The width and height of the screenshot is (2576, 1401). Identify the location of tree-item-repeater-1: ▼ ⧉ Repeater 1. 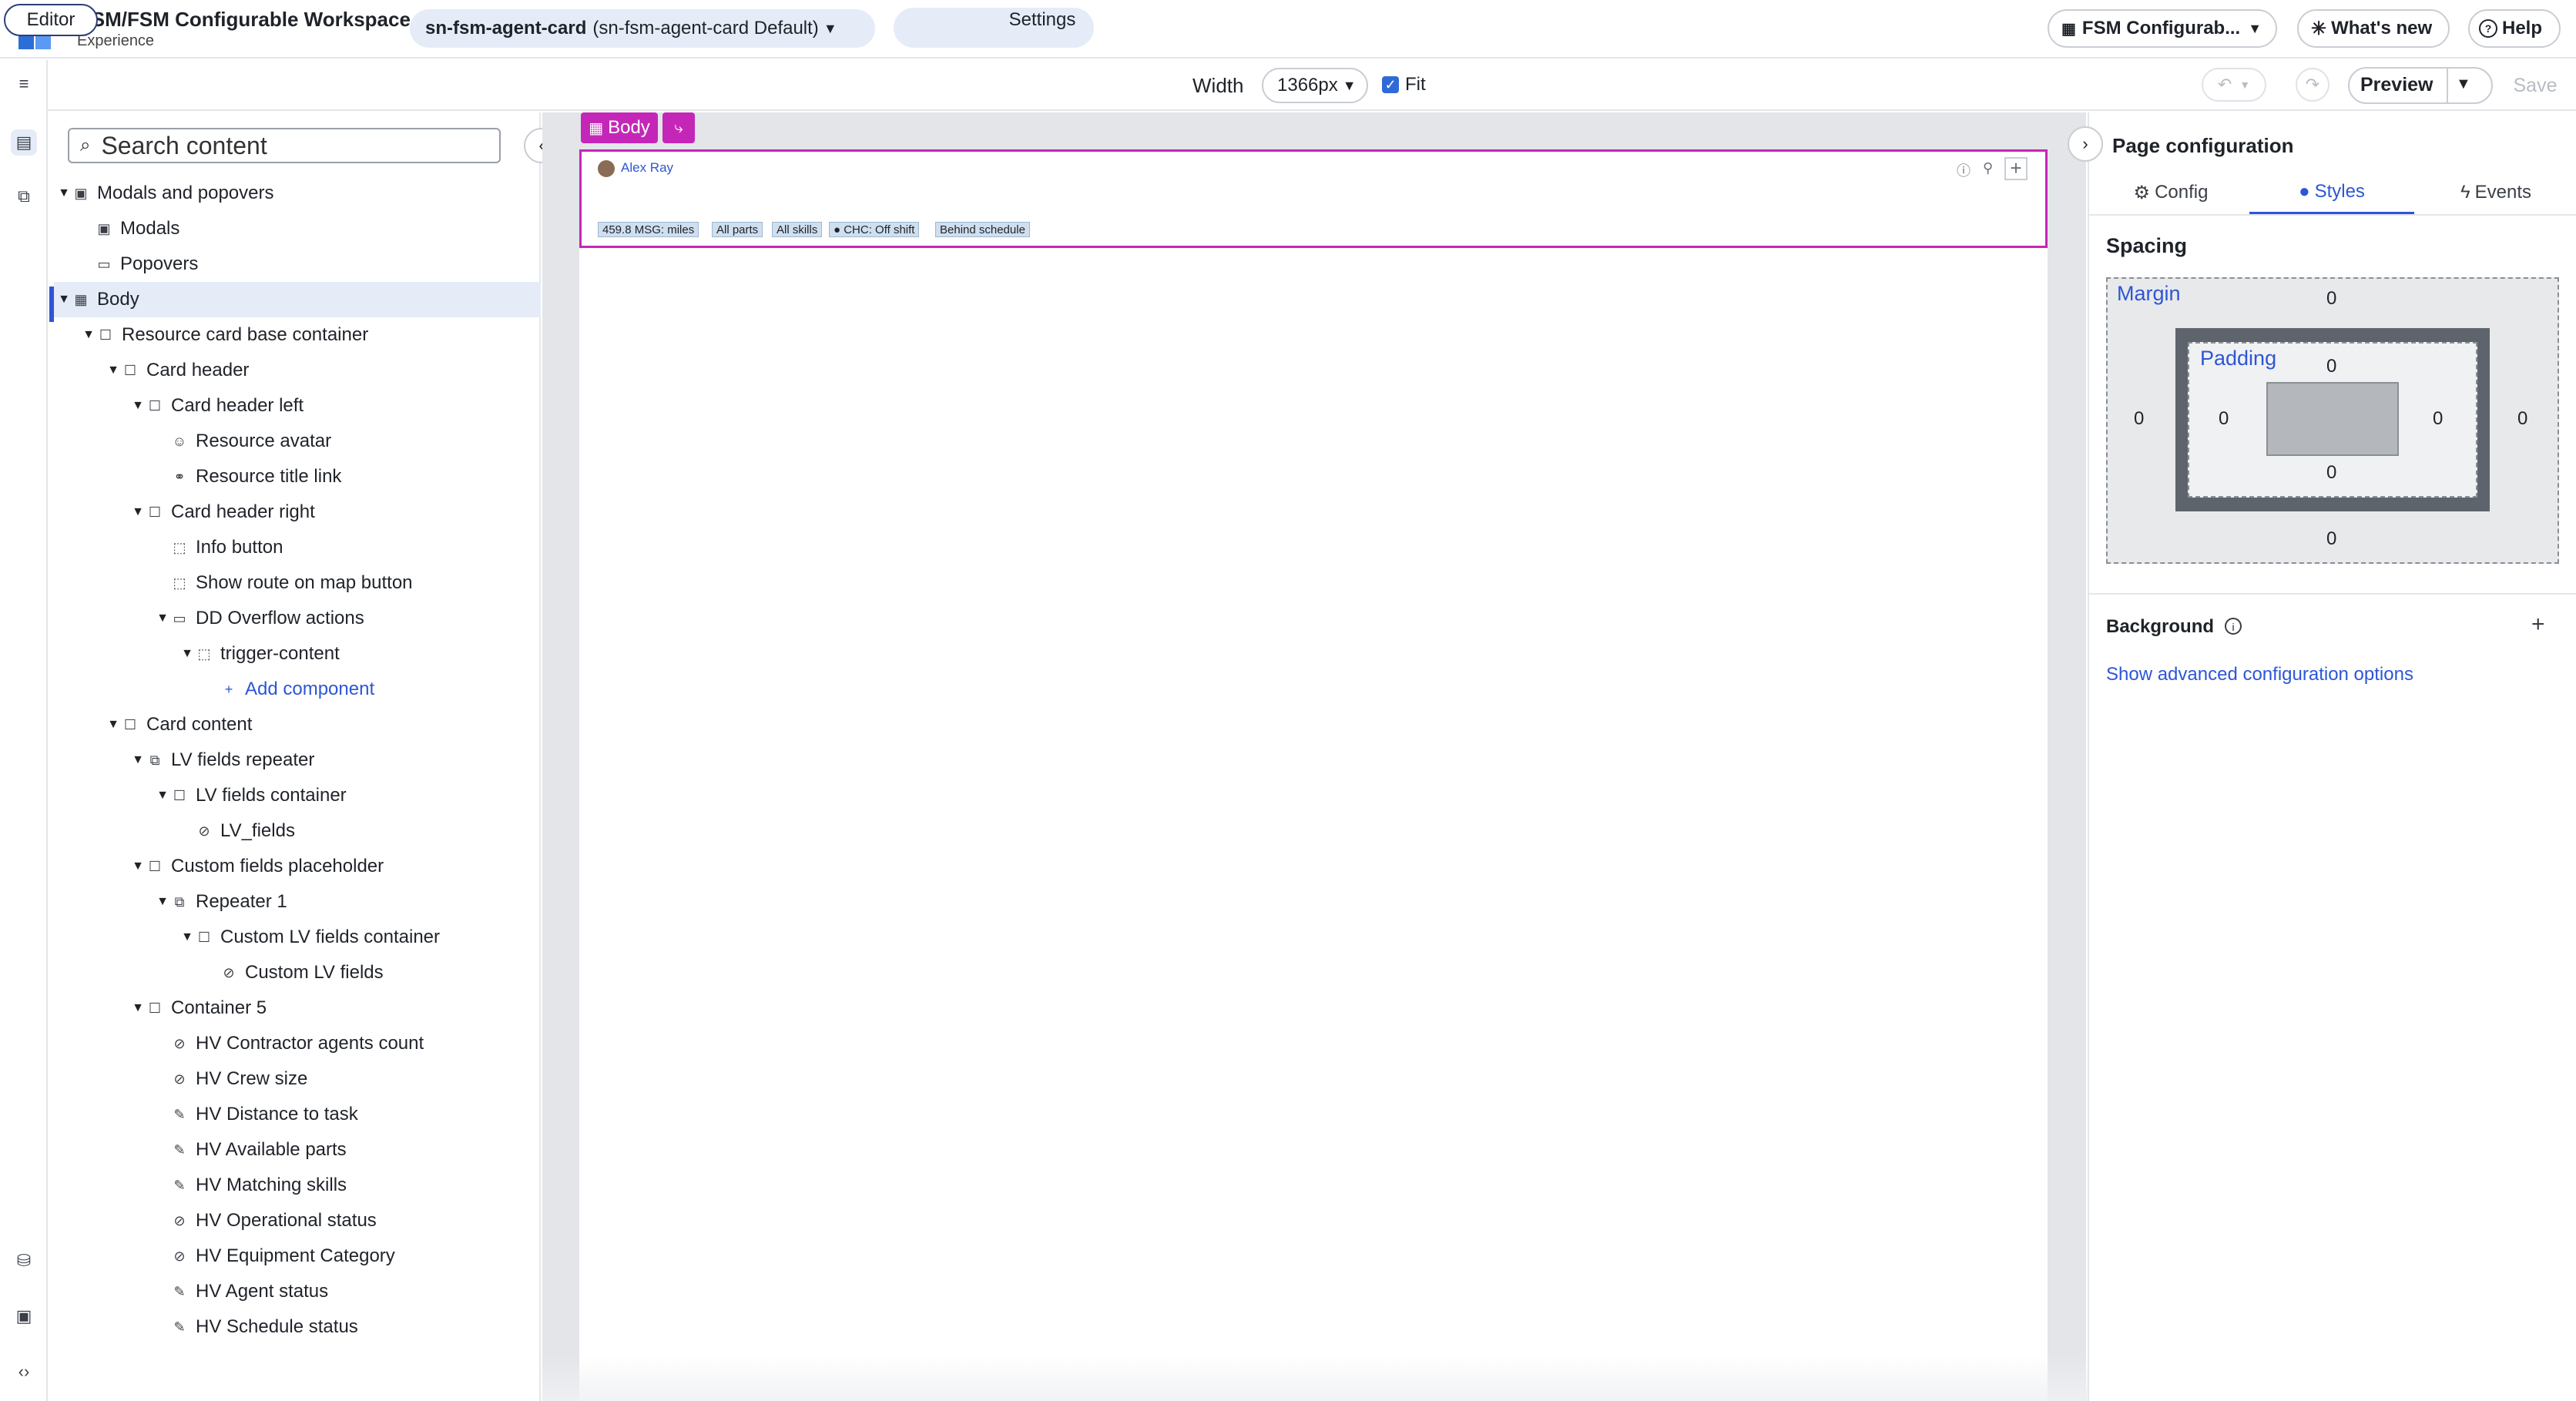
(297, 902).